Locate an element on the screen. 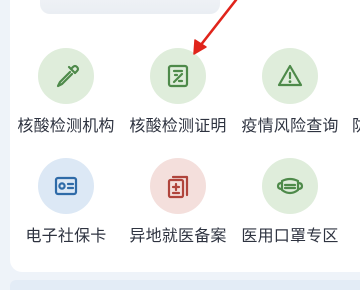 Image resolution: width=360 pixels, height=290 pixels. id-card-icon is located at coordinates (66, 186).